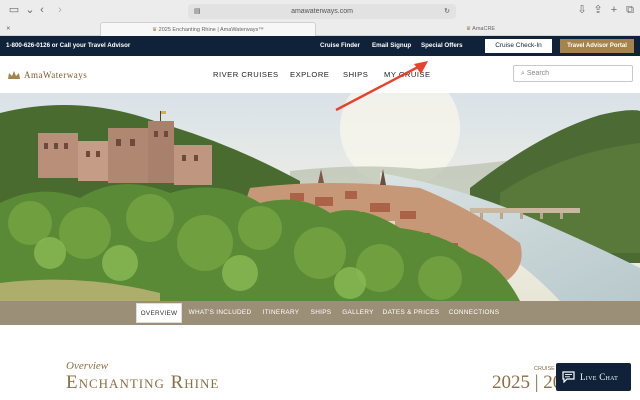 This screenshot has height=400, width=640. Describe the element at coordinates (14, 10) in the screenshot. I see `sidebar-toggle-icon: ▭` at that location.